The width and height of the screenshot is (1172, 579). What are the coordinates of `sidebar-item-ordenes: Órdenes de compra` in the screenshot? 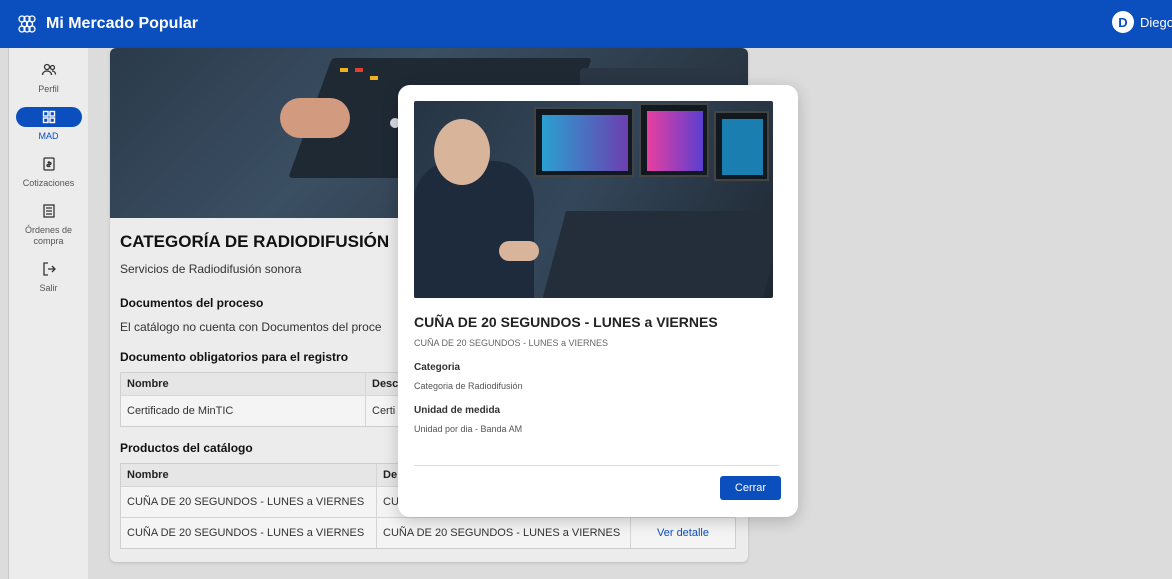 It's located at (48, 224).